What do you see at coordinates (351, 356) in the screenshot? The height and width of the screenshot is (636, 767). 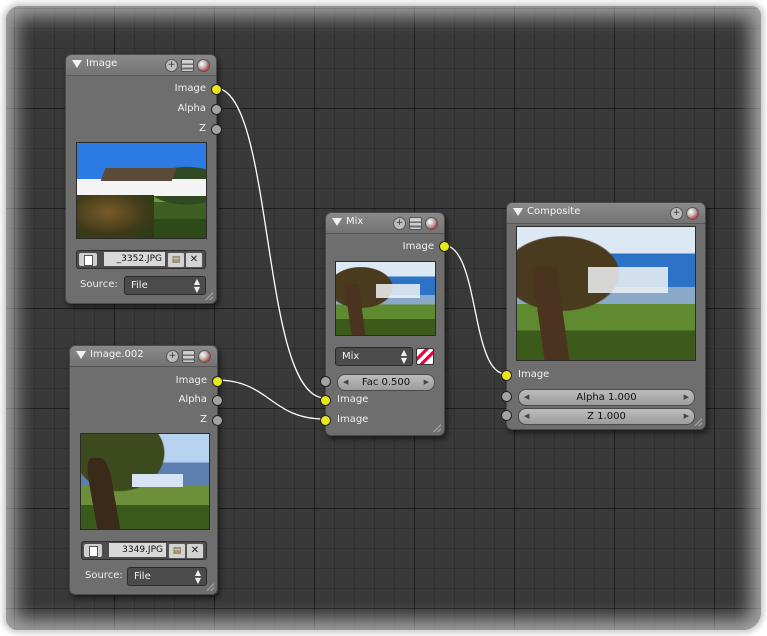 I see `blend-mode-value: Mix` at bounding box center [351, 356].